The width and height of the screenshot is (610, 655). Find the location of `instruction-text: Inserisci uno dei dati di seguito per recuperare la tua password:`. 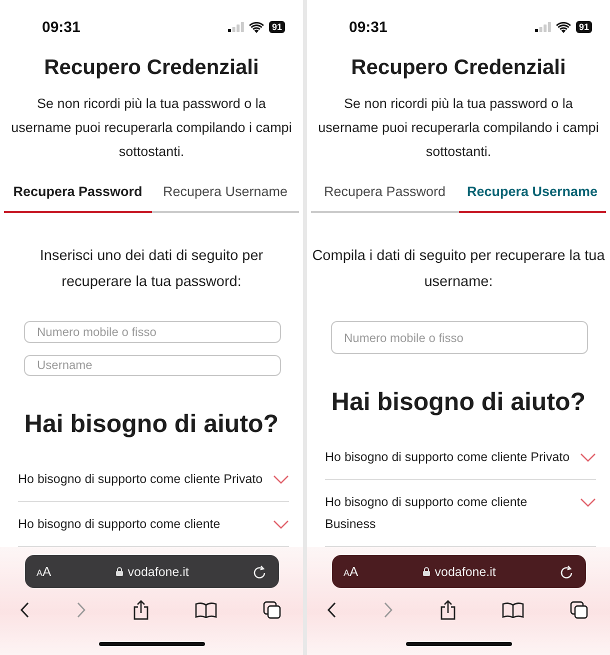

instruction-text: Inserisci uno dei dati di seguito per recuperare la tua password: is located at coordinates (151, 269).